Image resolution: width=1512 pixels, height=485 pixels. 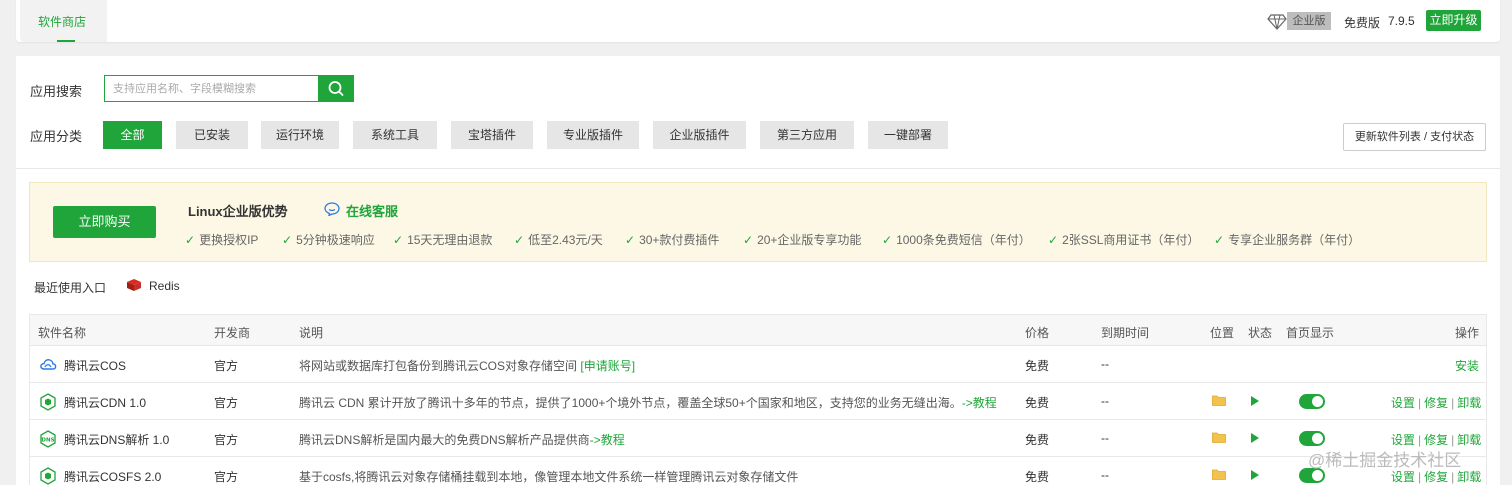 I want to click on install-link: 安装, so click(x=1467, y=365).